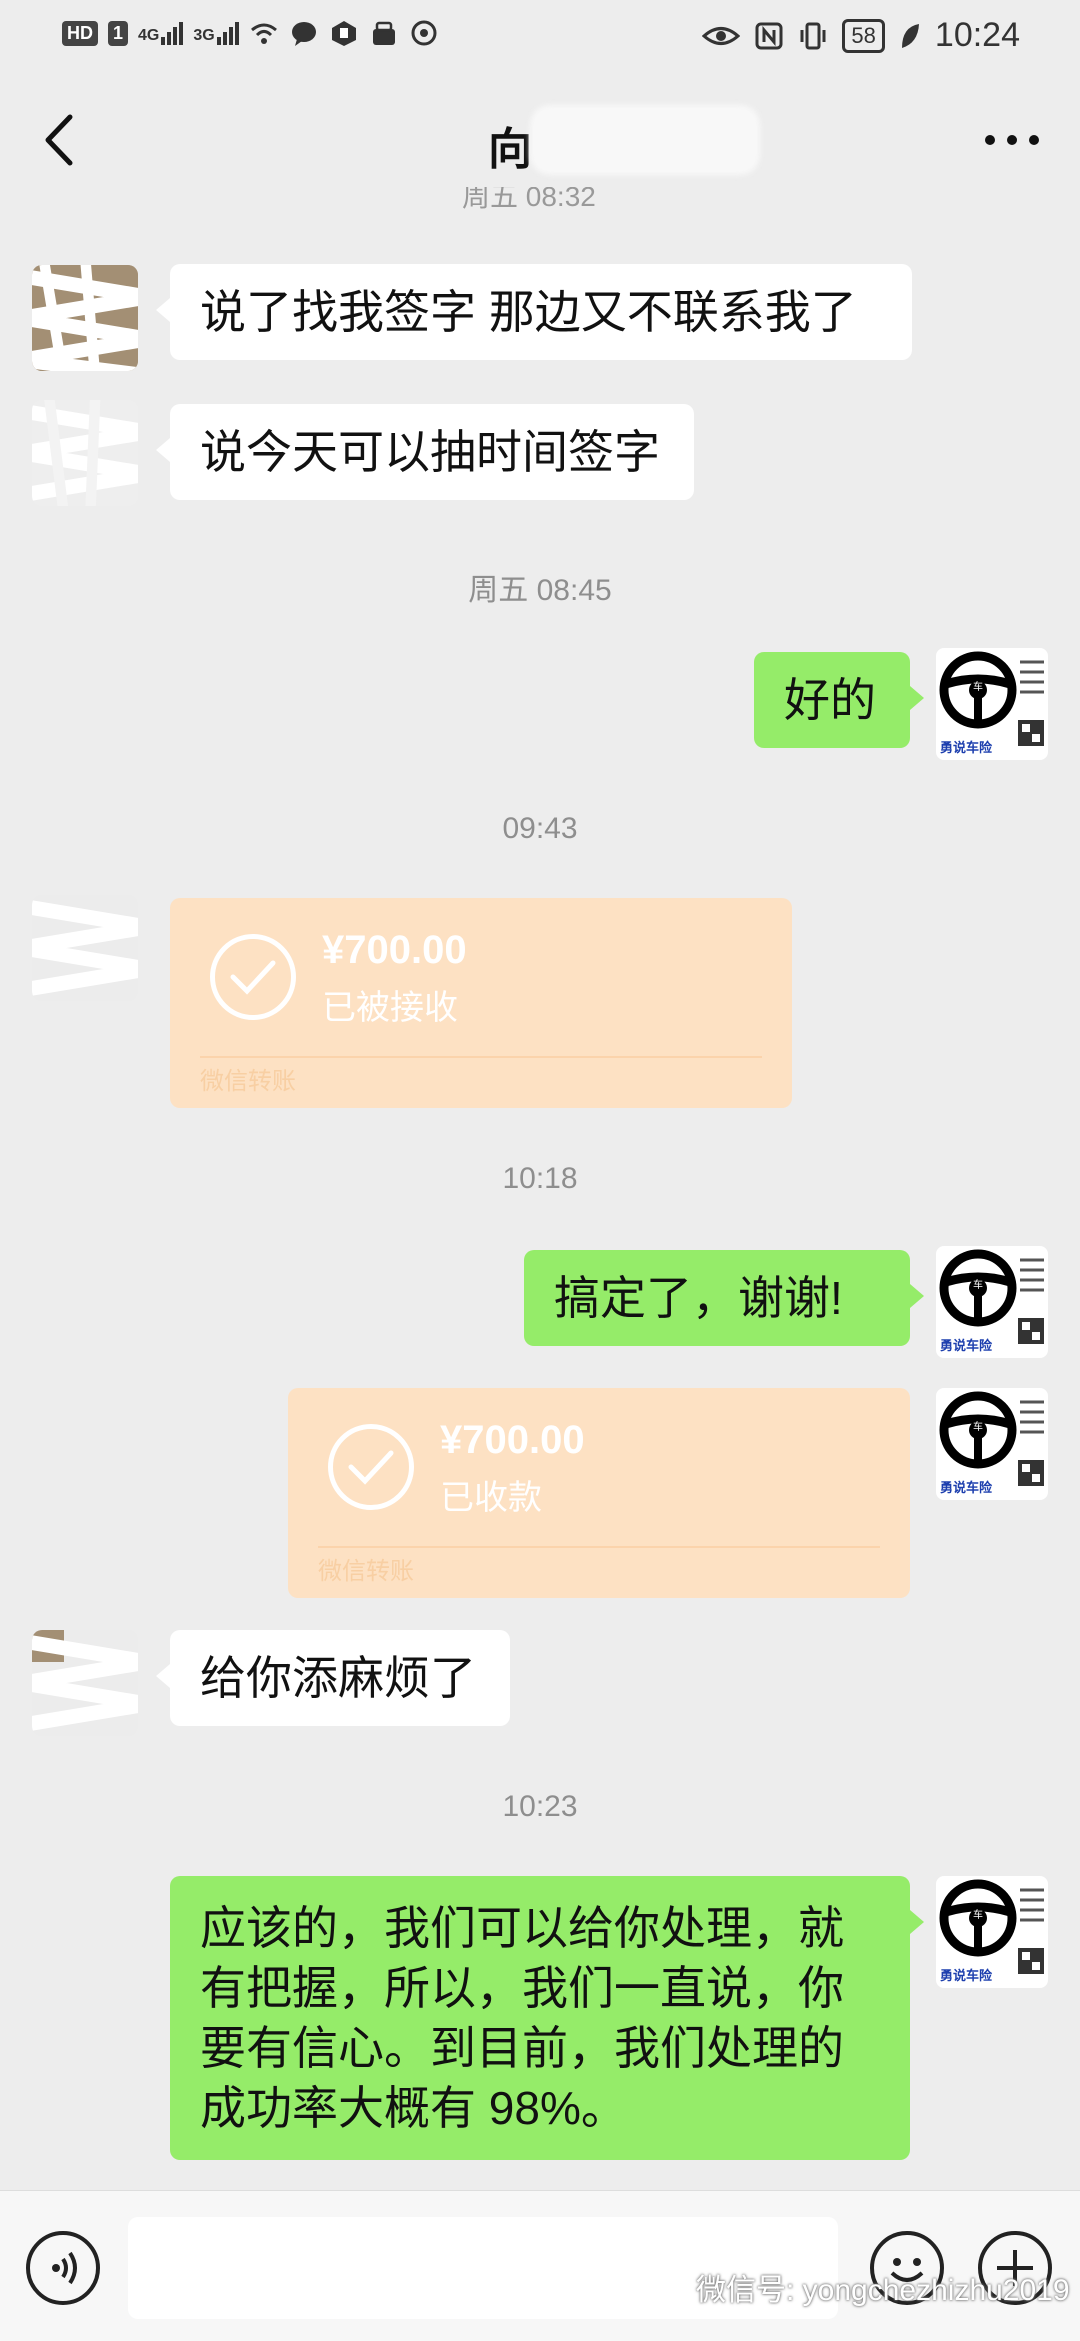 The height and width of the screenshot is (2341, 1080). I want to click on voice-icon, so click(64, 2268).